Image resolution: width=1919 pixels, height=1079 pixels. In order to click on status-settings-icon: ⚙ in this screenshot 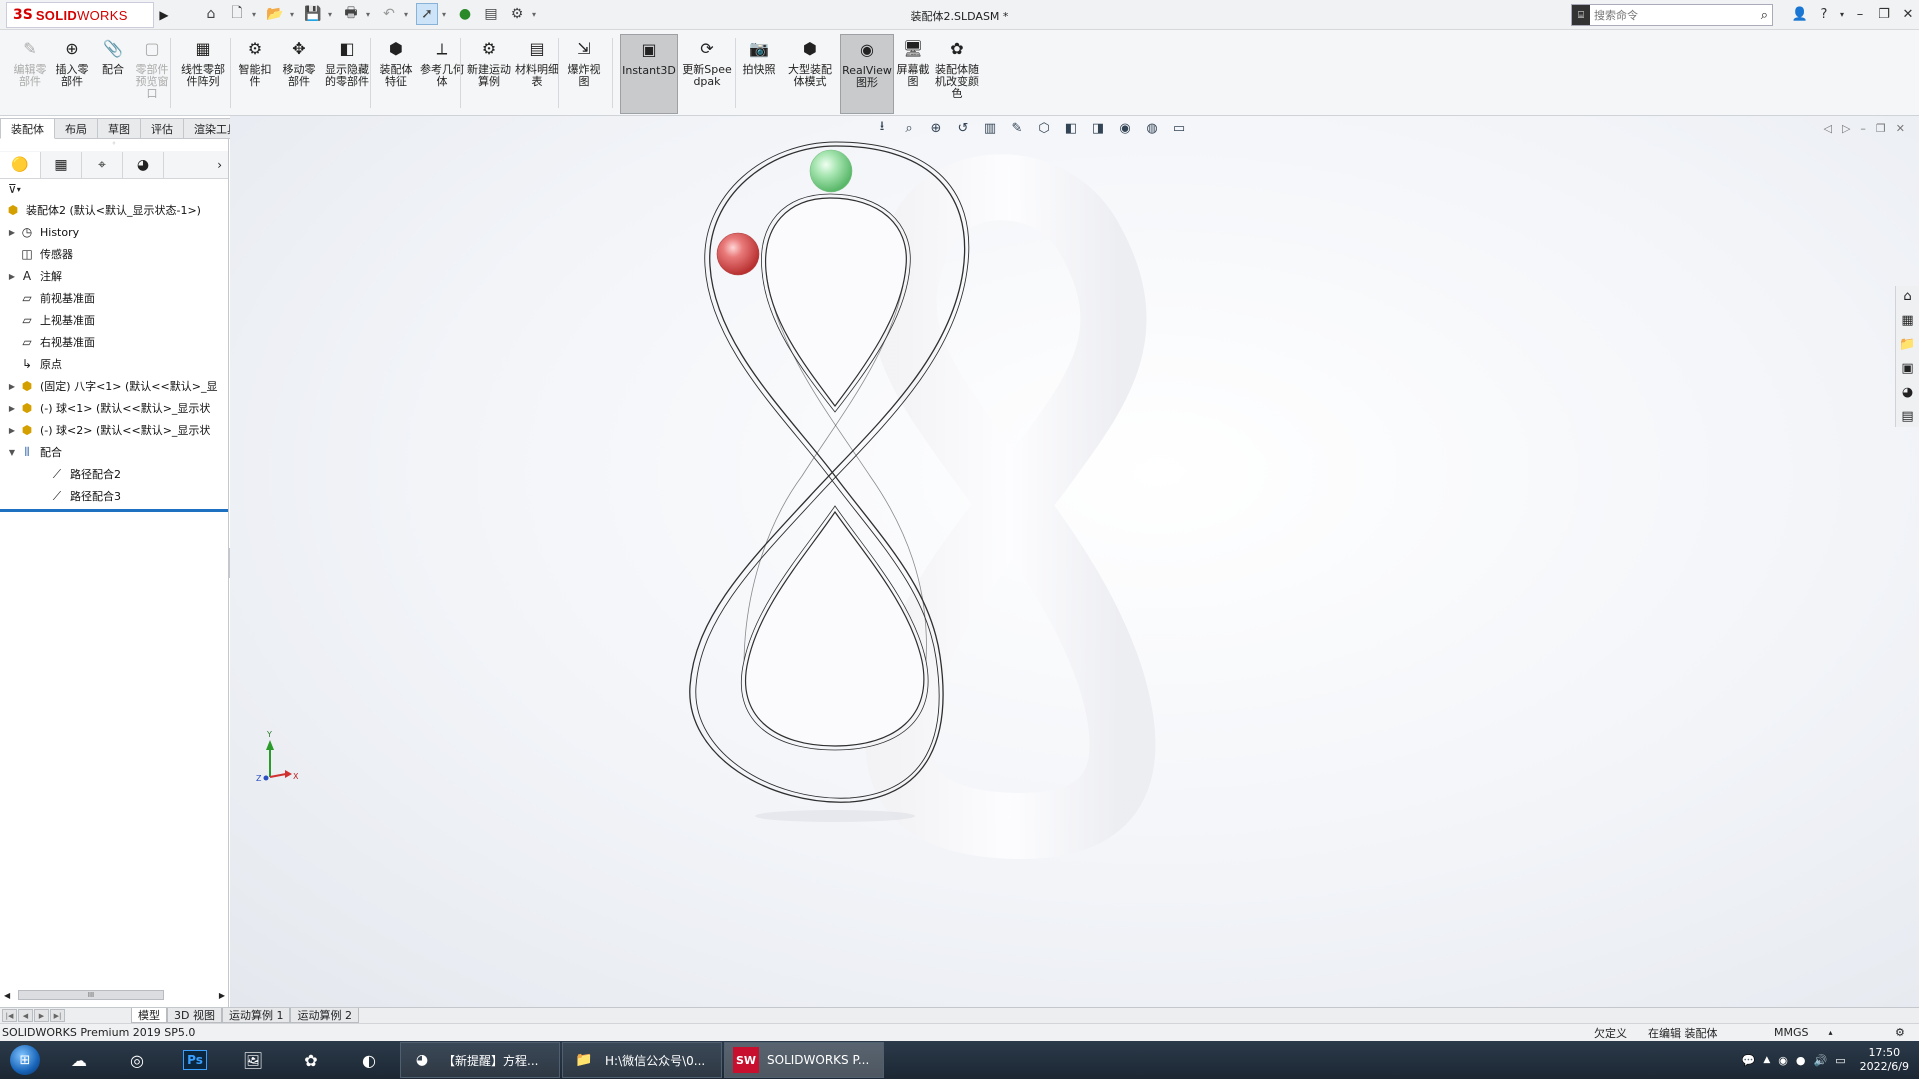, I will do `click(1900, 1032)`.